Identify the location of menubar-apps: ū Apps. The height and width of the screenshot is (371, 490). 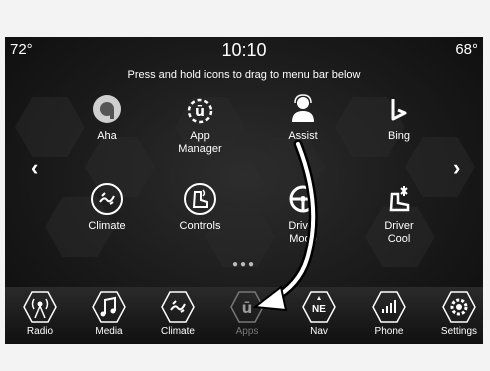
(247, 313).